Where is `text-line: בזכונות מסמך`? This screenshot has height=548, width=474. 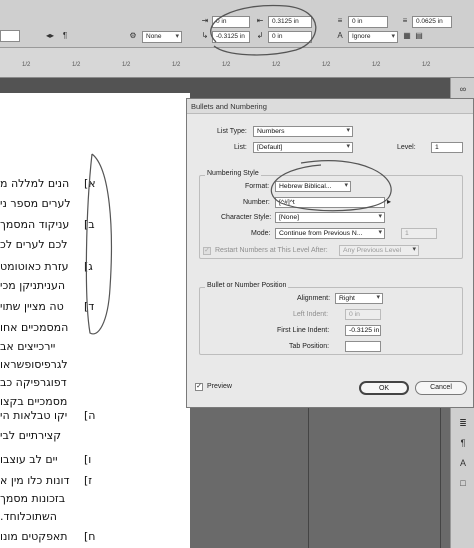 text-line: בזכונות מסמך is located at coordinates (33, 498).